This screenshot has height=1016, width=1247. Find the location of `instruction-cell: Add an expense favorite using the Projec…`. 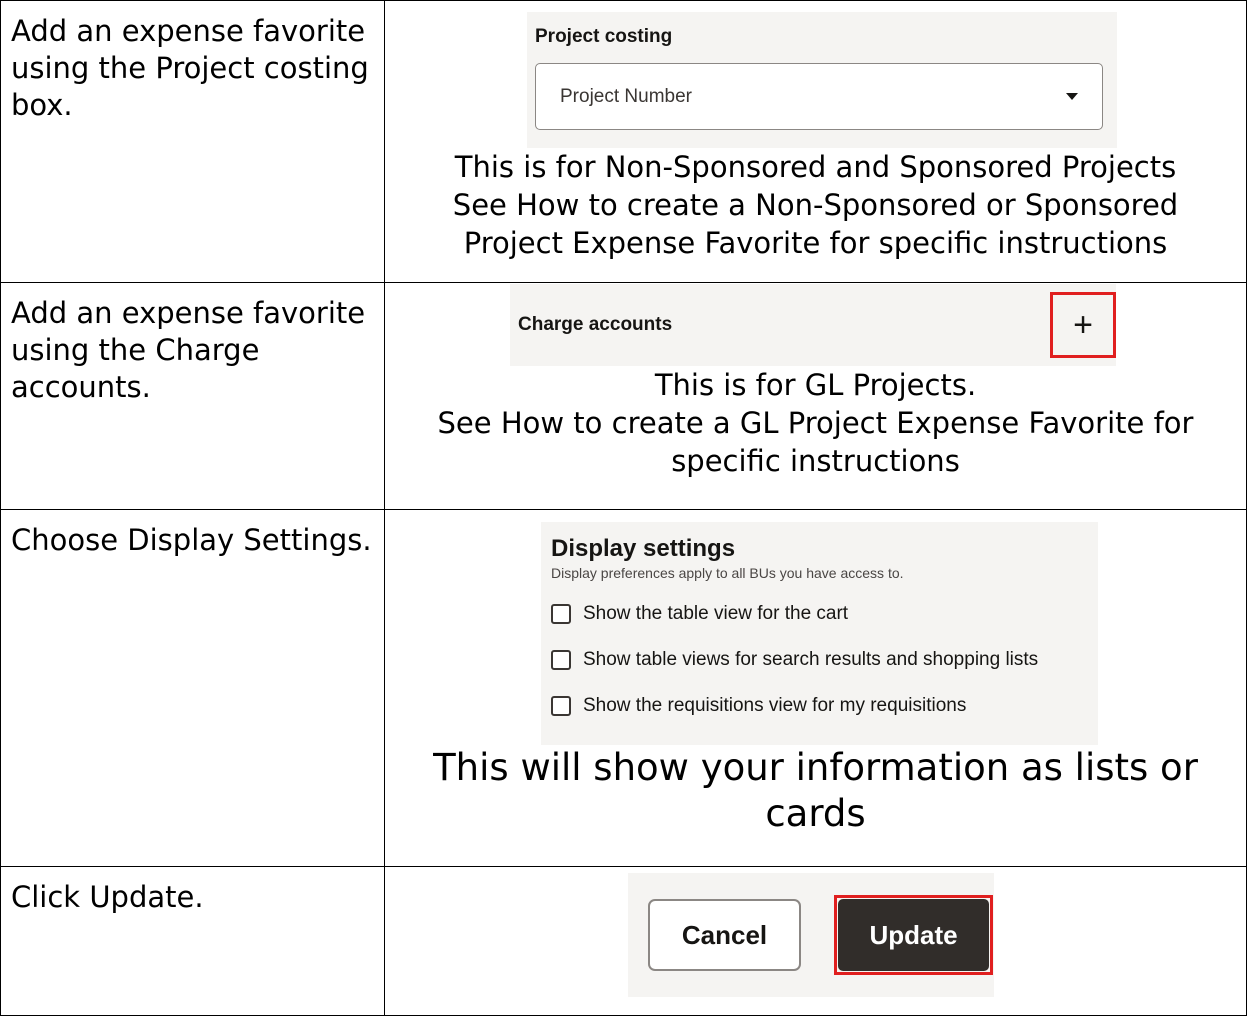

instruction-cell: Add an expense favorite using the Projec… is located at coordinates (192, 141).